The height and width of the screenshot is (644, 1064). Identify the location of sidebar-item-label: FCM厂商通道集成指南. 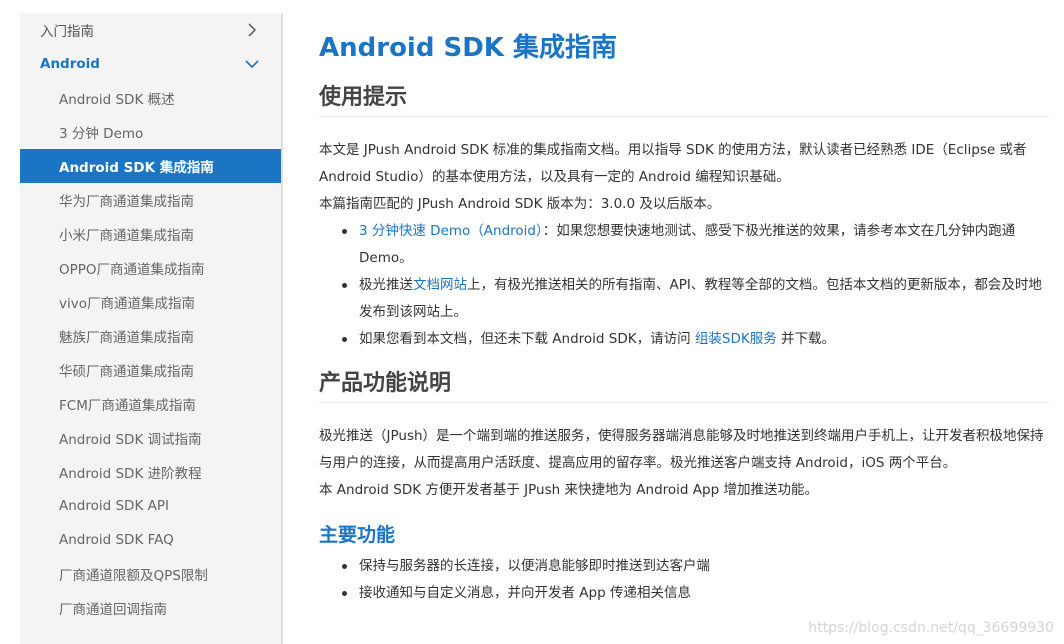
(127, 406).